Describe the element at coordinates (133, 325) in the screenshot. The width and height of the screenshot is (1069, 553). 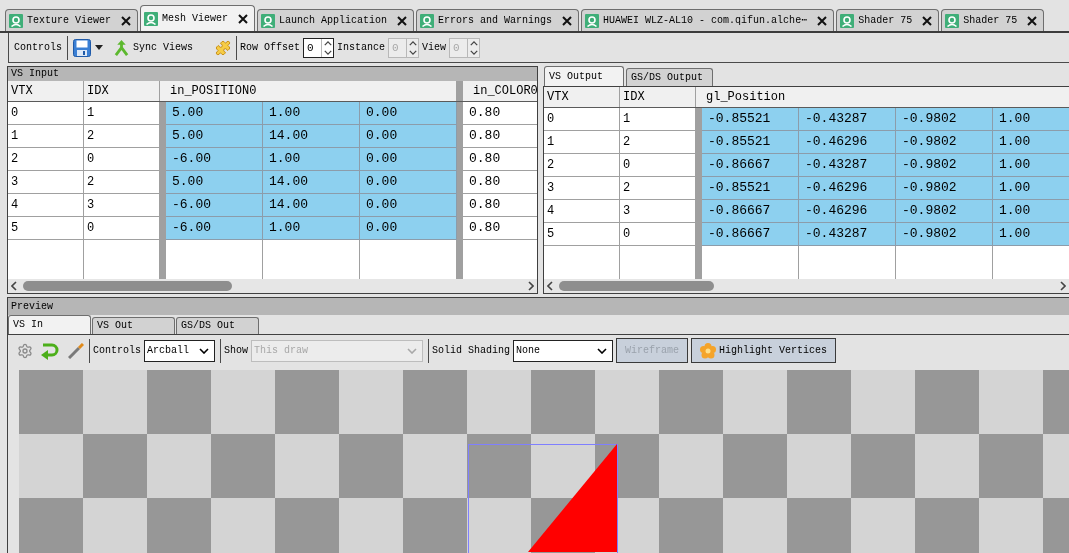
I see `preview-tab: VS Out` at that location.